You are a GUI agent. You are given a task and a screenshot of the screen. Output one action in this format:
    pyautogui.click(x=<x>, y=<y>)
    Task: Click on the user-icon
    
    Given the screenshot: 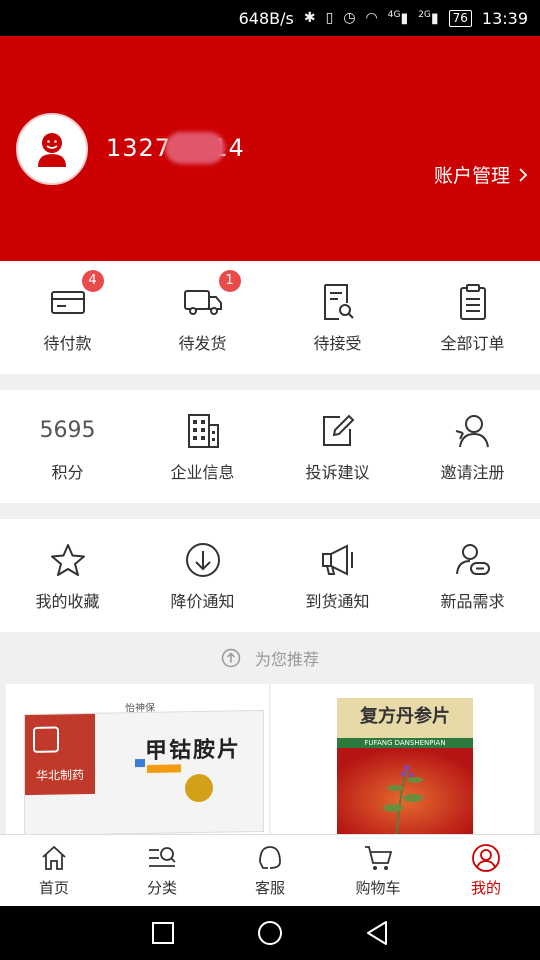 What is the action you would take?
    pyautogui.click(x=52, y=150)
    